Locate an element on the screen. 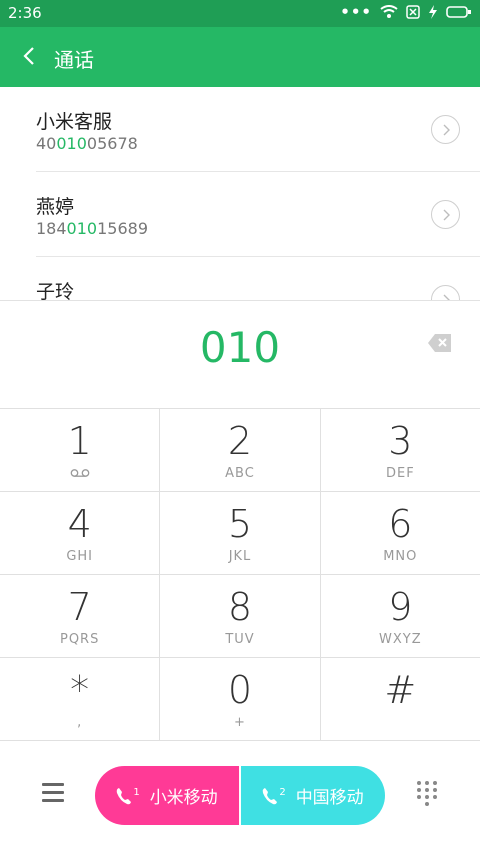 The width and height of the screenshot is (480, 853). key-digit: 3 is located at coordinates (400, 441).